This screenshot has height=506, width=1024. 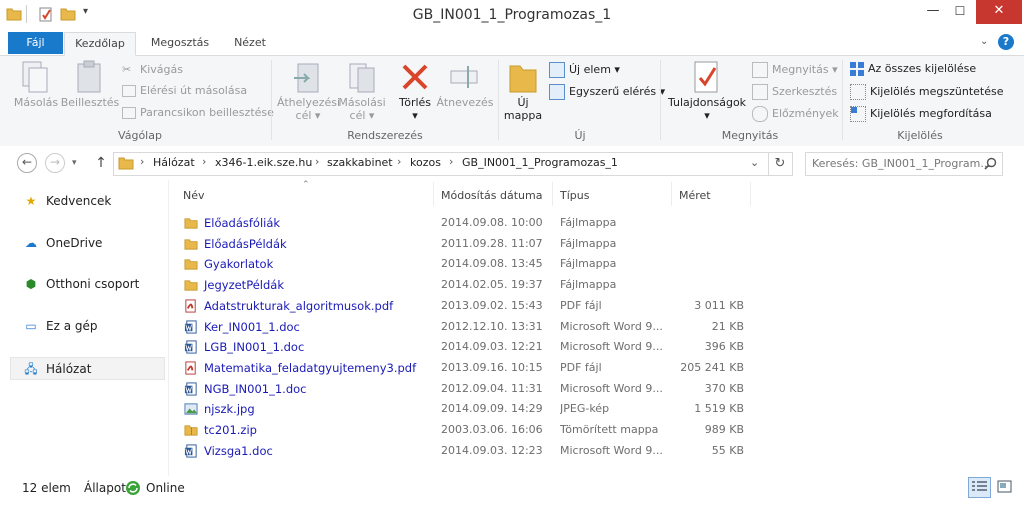 What do you see at coordinates (927, 92) in the screenshot?
I see `select-none-button: Kijelölés megszüntetése` at bounding box center [927, 92].